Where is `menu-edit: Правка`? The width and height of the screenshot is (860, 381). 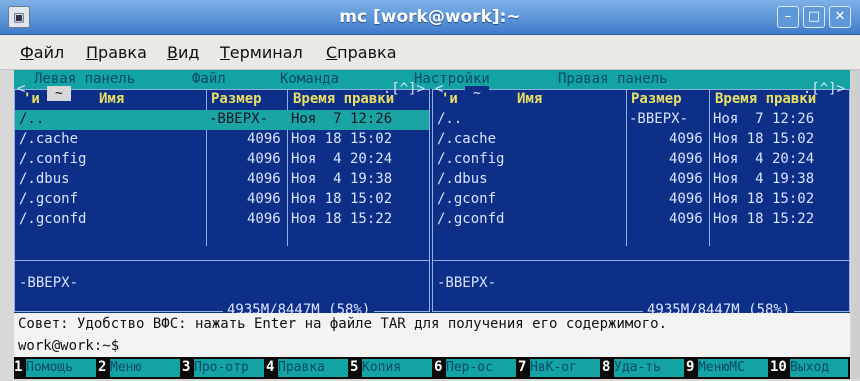 menu-edit: Правка is located at coordinates (116, 52).